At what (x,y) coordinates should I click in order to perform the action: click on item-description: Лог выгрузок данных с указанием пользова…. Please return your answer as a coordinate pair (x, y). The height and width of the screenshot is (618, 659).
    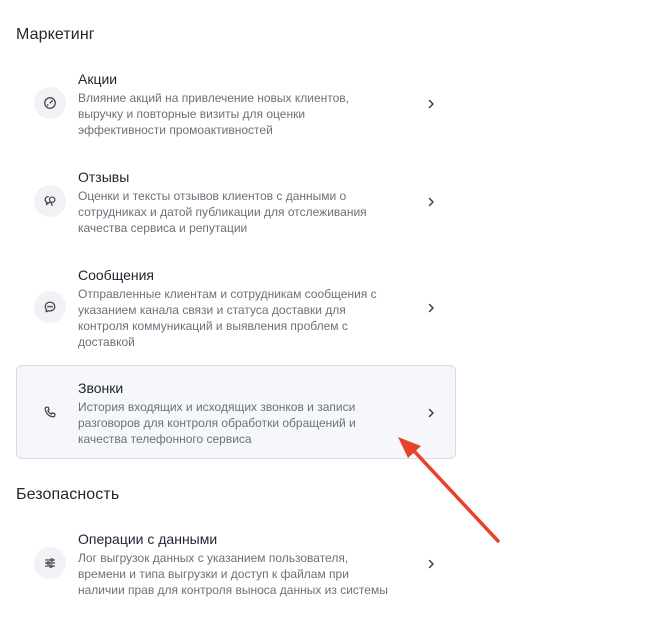
    Looking at the image, I should click on (233, 574).